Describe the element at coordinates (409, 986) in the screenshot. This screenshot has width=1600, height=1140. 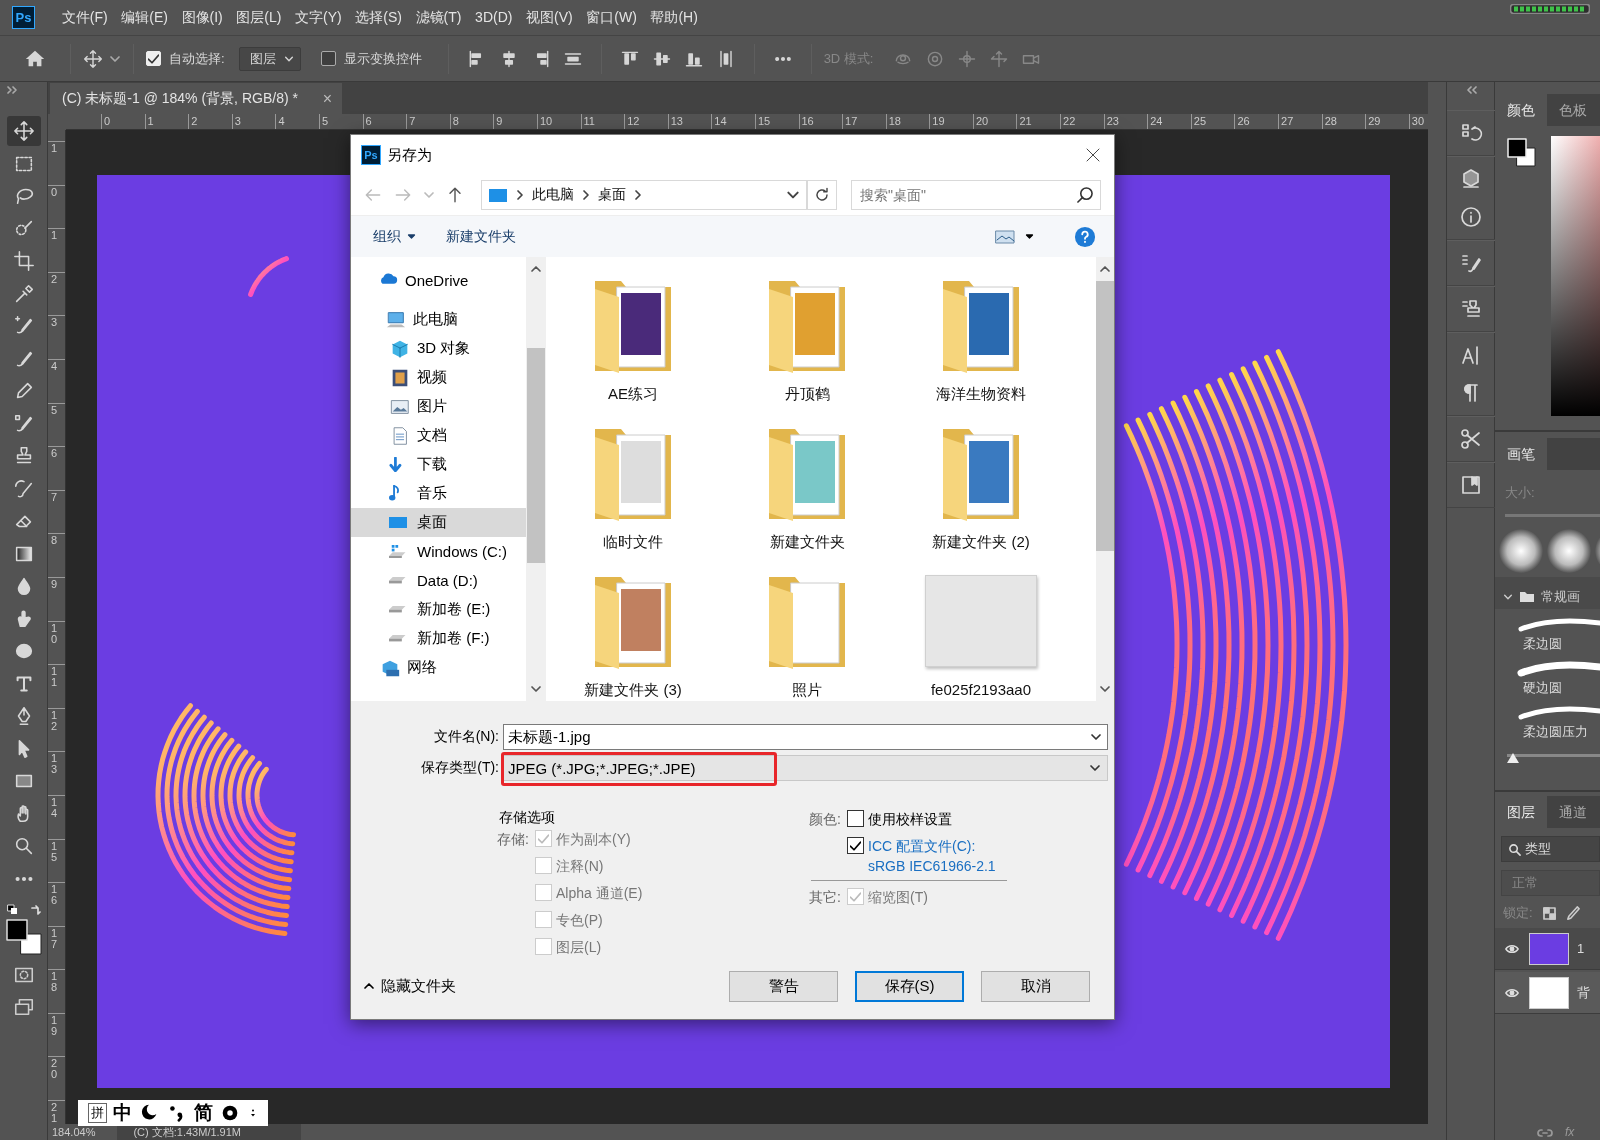
I see `hide-folders-button: 隐藏文件夹` at that location.